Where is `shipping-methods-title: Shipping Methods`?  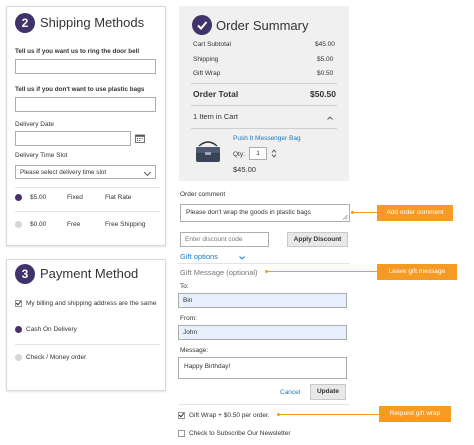 shipping-methods-title: Shipping Methods is located at coordinates (92, 22).